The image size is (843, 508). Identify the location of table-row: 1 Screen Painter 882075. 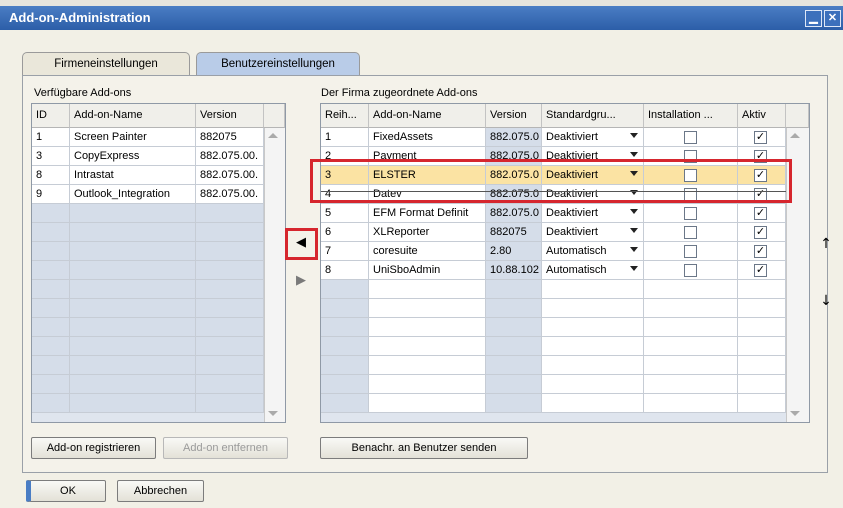
(148, 137).